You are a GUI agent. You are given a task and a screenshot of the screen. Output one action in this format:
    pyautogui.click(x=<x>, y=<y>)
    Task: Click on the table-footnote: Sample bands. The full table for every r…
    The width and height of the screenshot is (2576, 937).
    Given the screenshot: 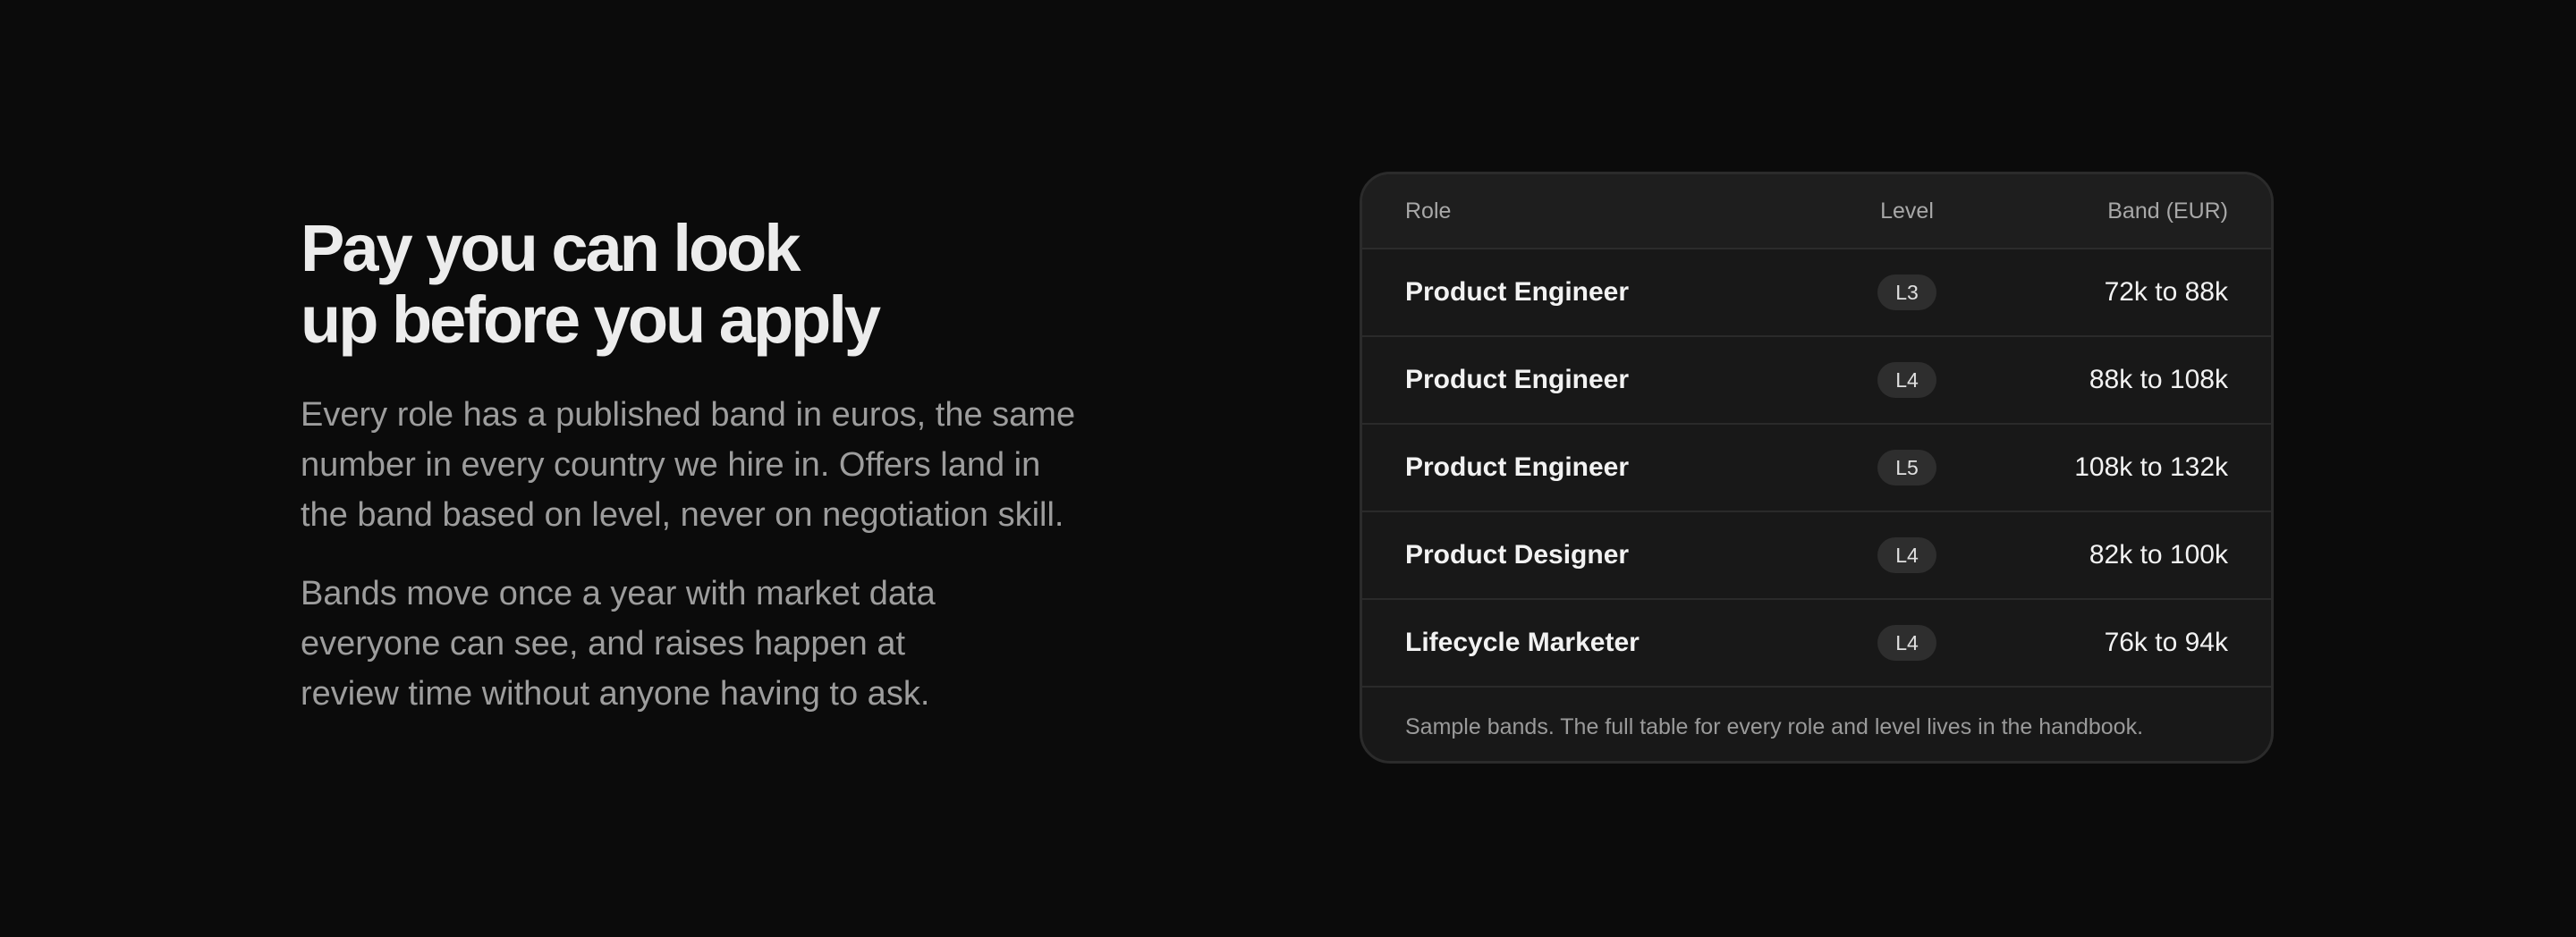 What is the action you would take?
    pyautogui.click(x=1816, y=724)
    